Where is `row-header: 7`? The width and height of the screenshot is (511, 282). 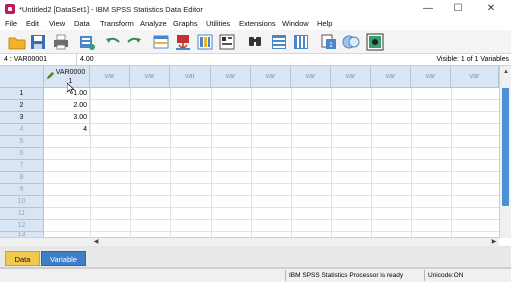
row-header: 7 is located at coordinates (22, 166).